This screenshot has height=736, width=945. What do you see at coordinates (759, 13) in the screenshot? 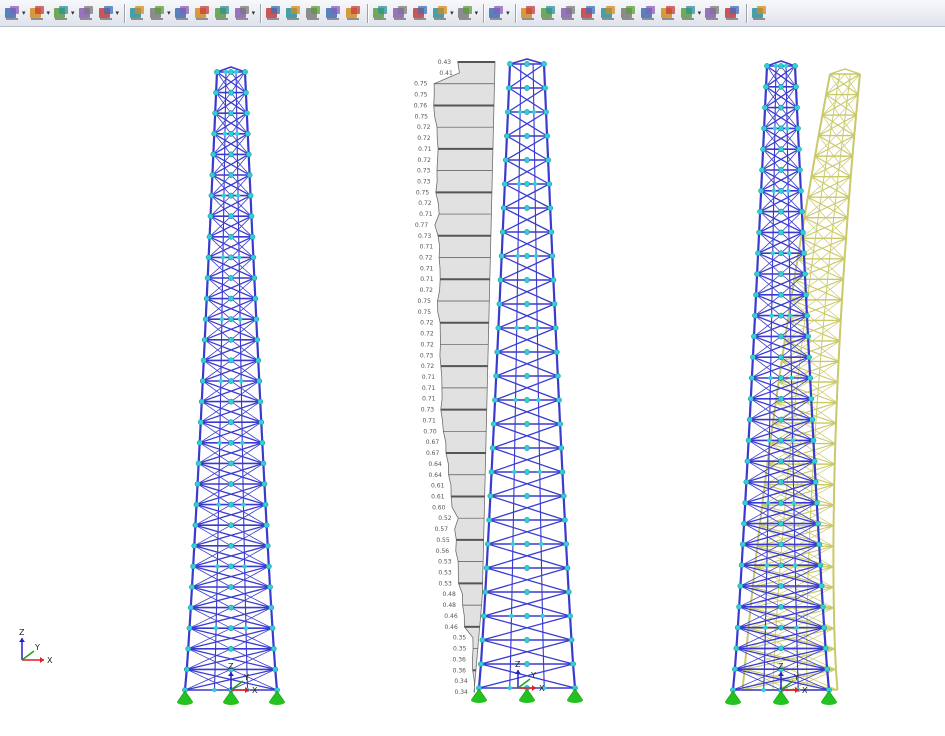
I see `help-button` at bounding box center [759, 13].